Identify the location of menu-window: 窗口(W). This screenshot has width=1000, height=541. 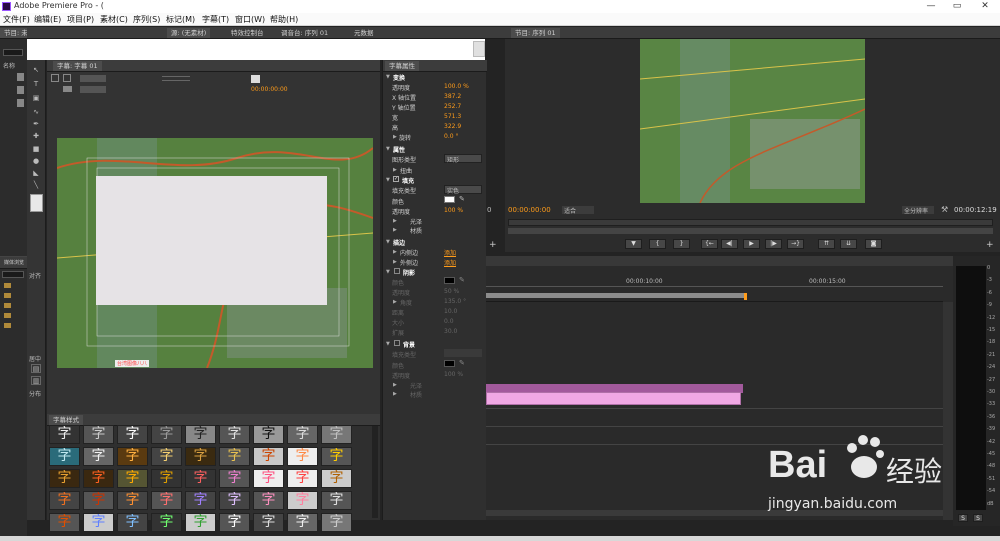
(250, 19).